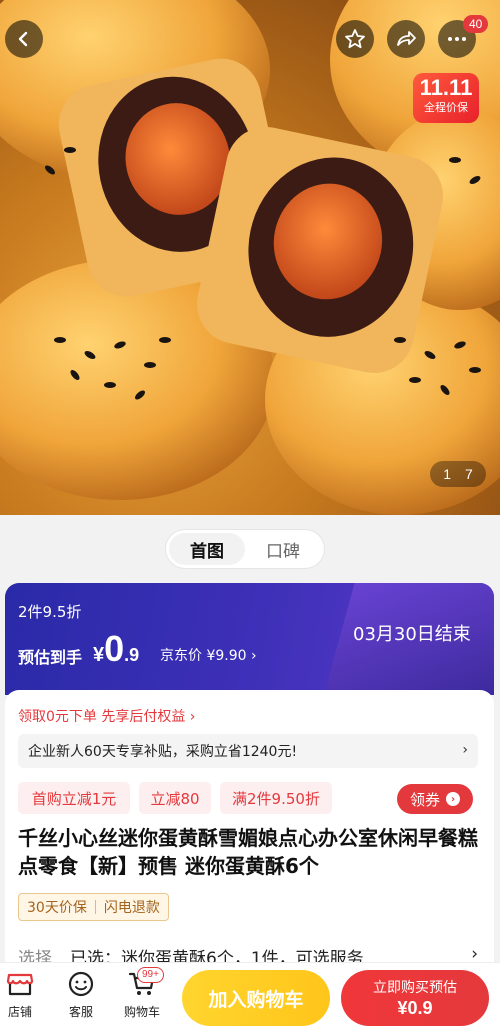 Image resolution: width=500 pixels, height=1032 pixels. What do you see at coordinates (132, 655) in the screenshot?
I see `price-decimal: .9` at bounding box center [132, 655].